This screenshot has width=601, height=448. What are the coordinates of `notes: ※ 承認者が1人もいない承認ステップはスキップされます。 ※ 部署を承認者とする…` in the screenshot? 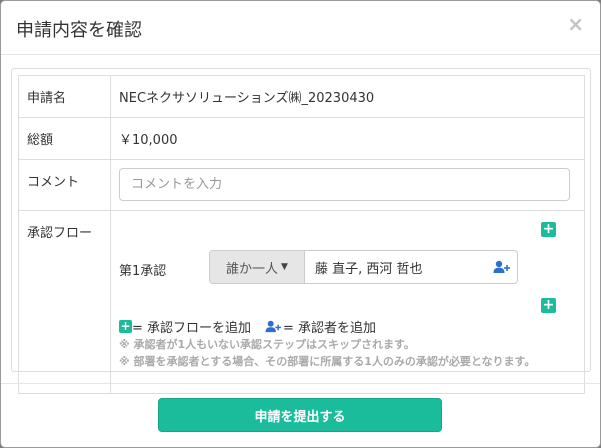 It's located at (327, 353).